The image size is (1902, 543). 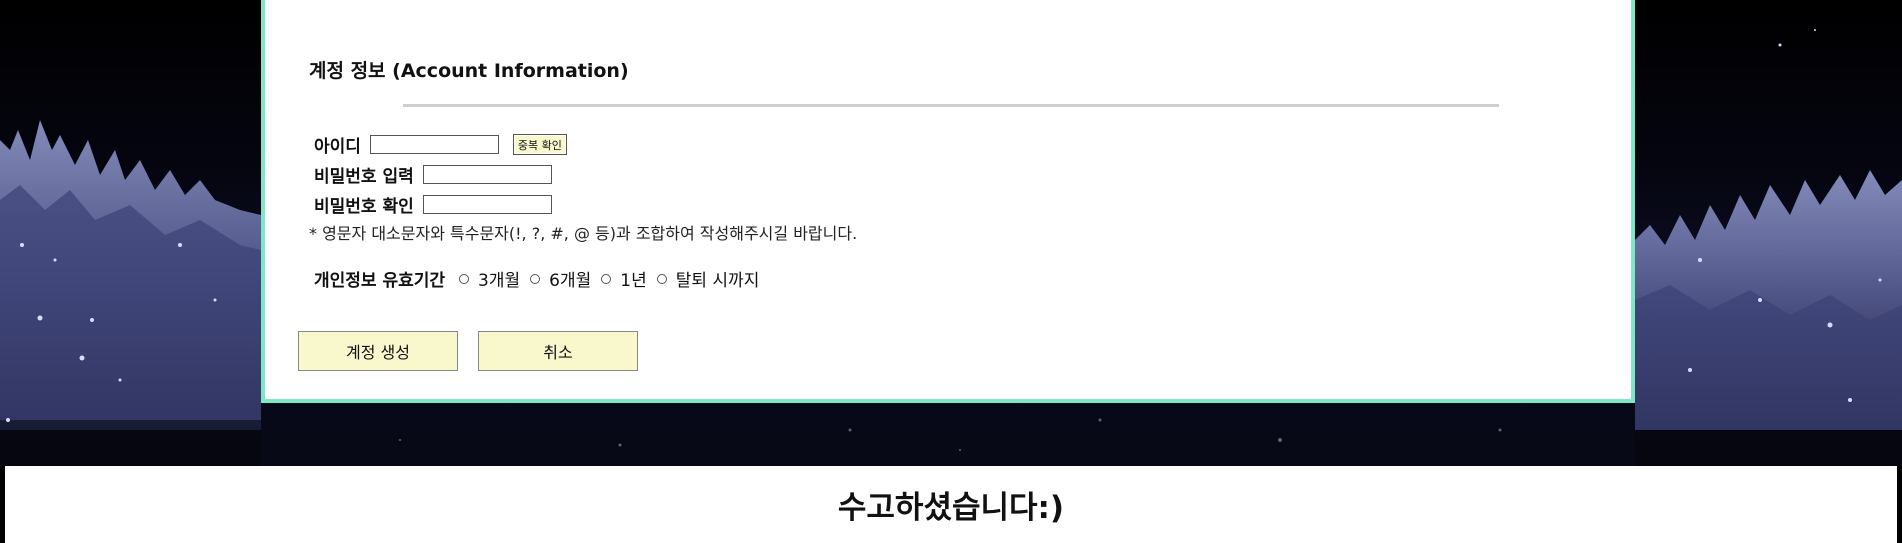 What do you see at coordinates (487, 204) in the screenshot?
I see `password-confirm-input` at bounding box center [487, 204].